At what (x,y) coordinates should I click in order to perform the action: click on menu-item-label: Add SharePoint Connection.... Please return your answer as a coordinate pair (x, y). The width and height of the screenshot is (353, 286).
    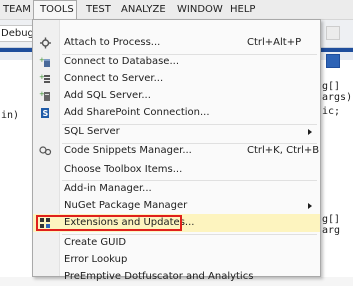
    Looking at the image, I should click on (137, 112).